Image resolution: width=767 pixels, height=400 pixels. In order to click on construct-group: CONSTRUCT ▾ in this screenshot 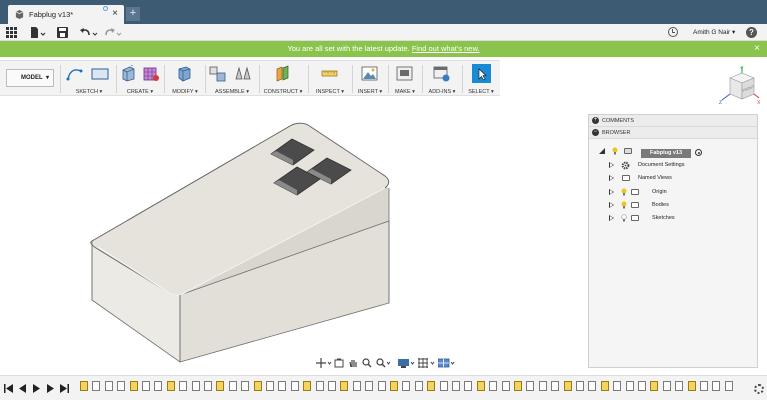, I will do `click(283, 79)`.